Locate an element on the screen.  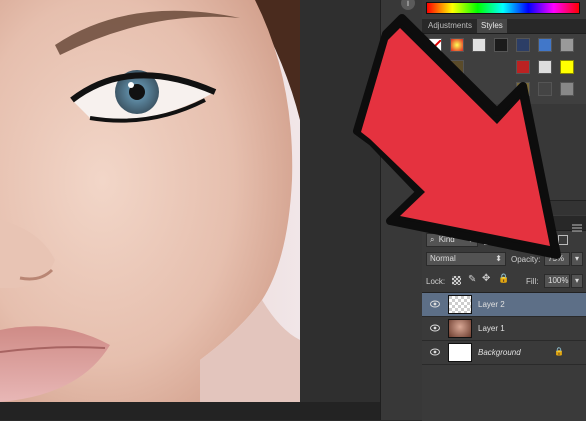
checker-icon is located at coordinates (456, 280).